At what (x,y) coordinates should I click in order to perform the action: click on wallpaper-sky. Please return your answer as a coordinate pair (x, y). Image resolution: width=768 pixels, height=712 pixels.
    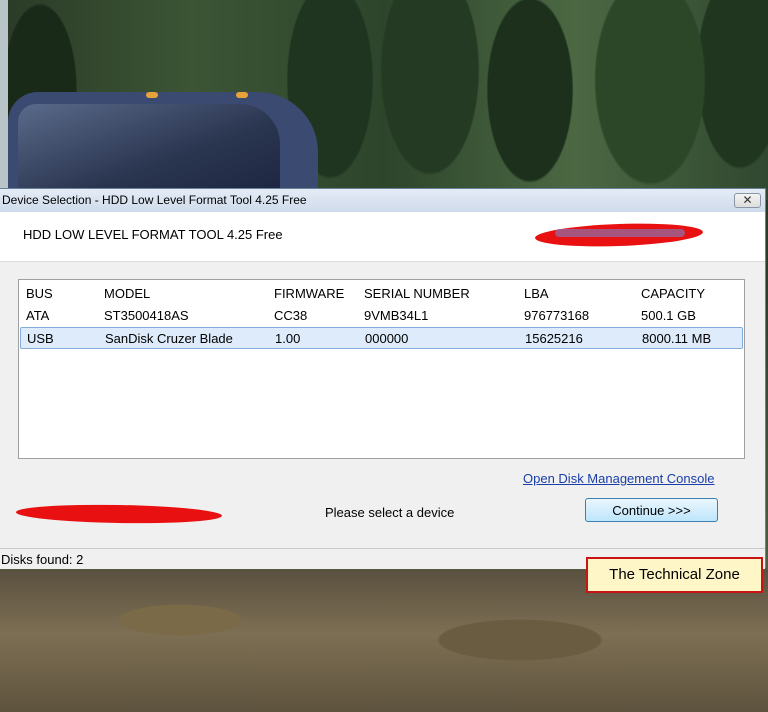
    Looking at the image, I should click on (4, 95).